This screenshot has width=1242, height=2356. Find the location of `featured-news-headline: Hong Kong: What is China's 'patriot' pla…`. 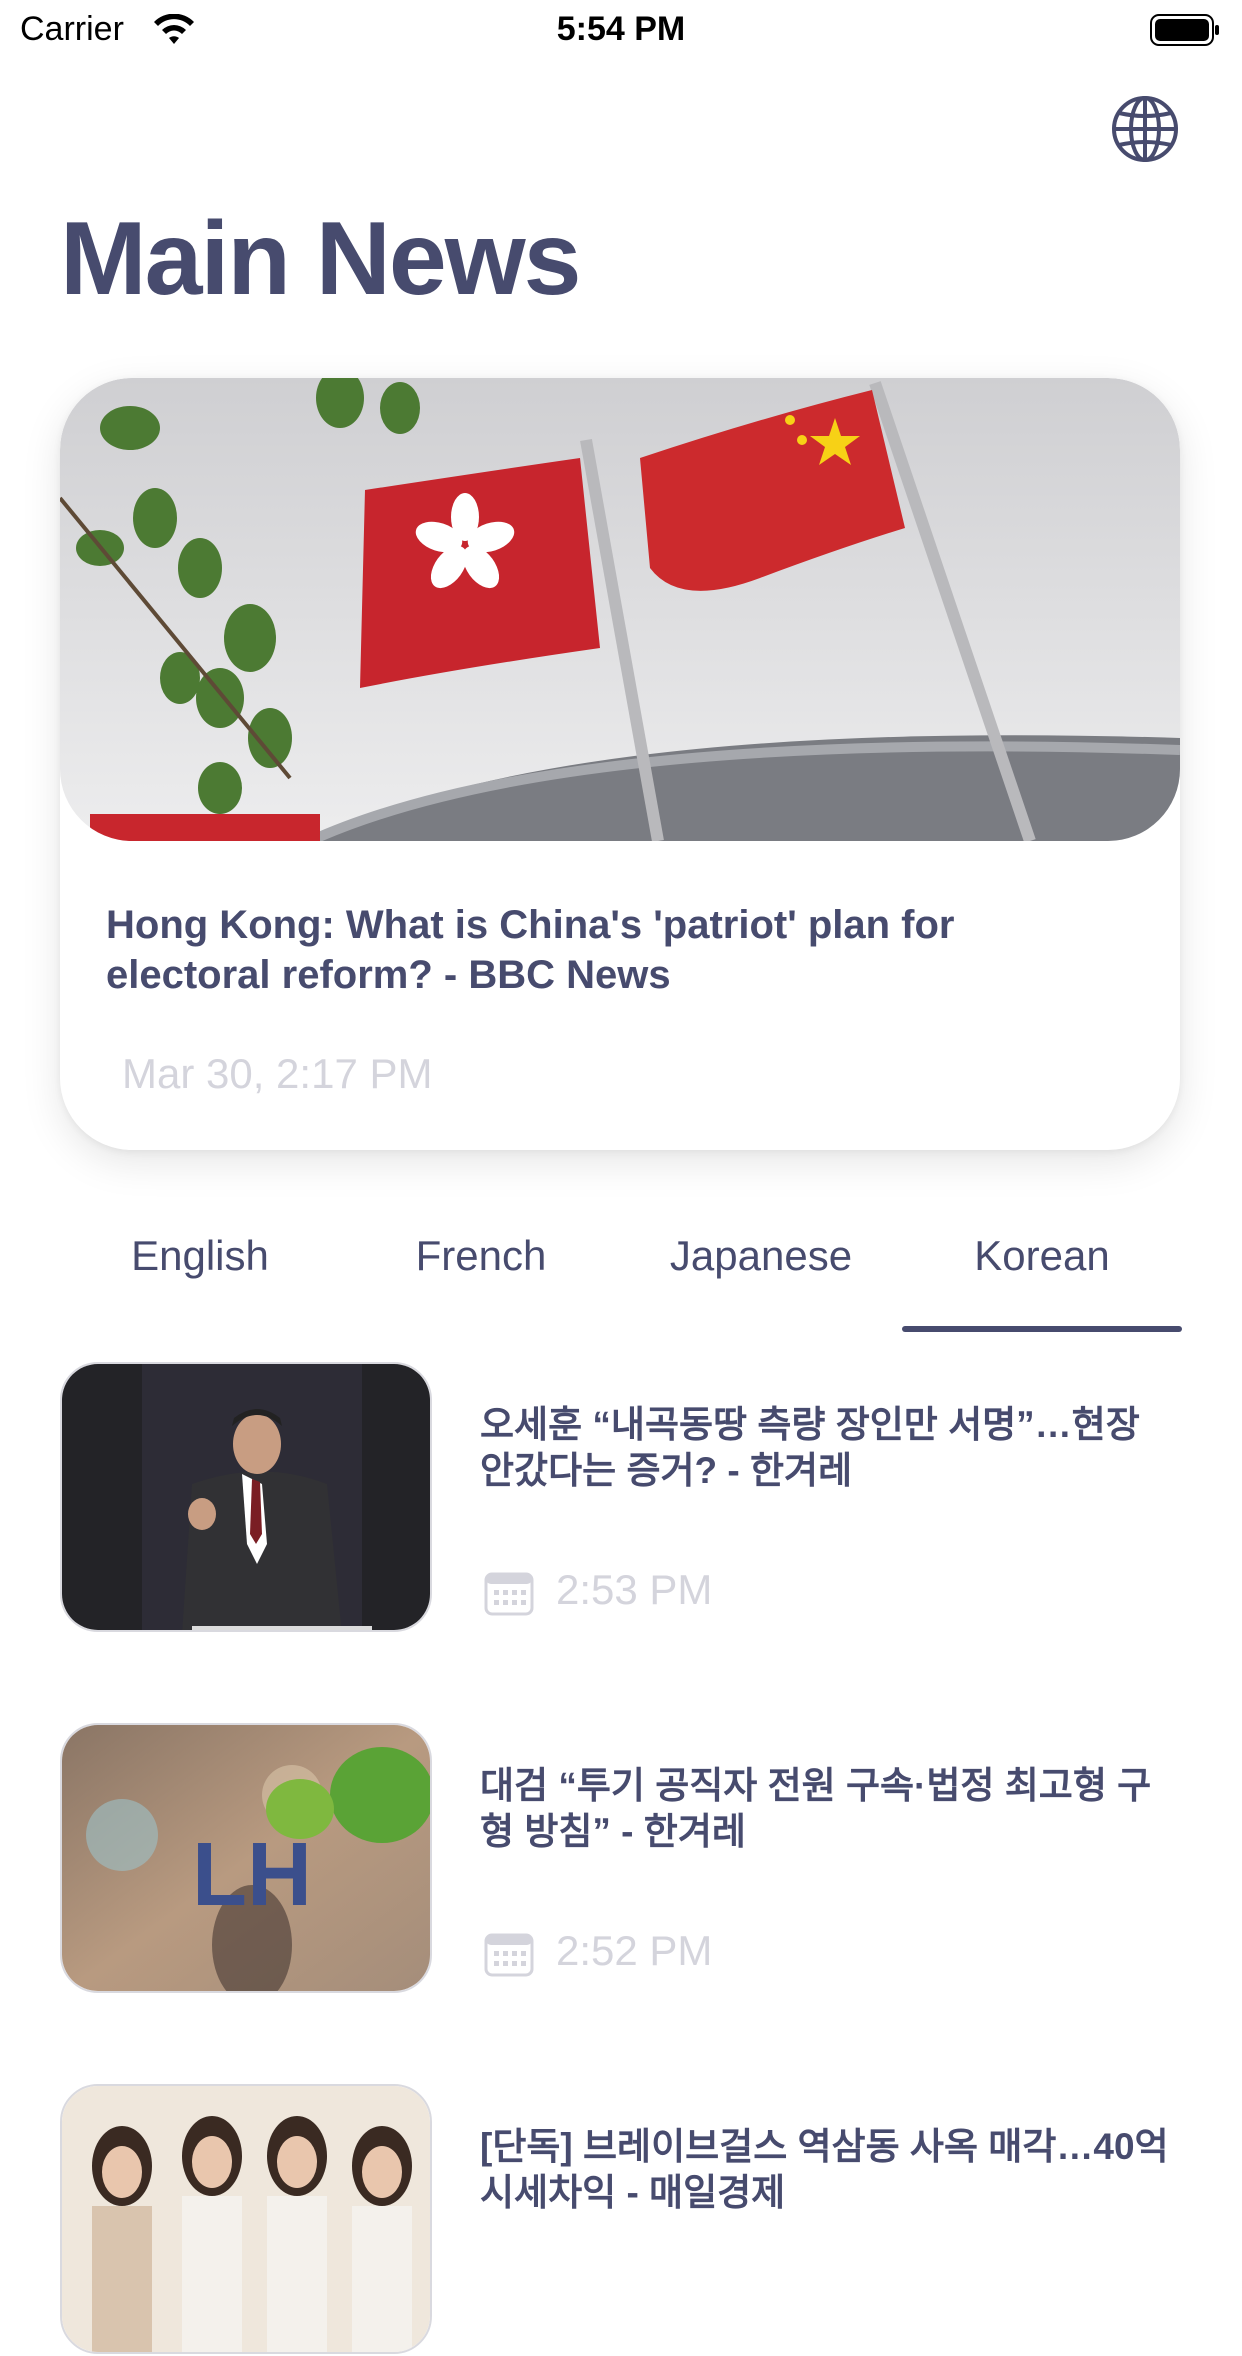

featured-news-headline: Hong Kong: What is China's 'patriot' pla… is located at coordinates (530, 950).